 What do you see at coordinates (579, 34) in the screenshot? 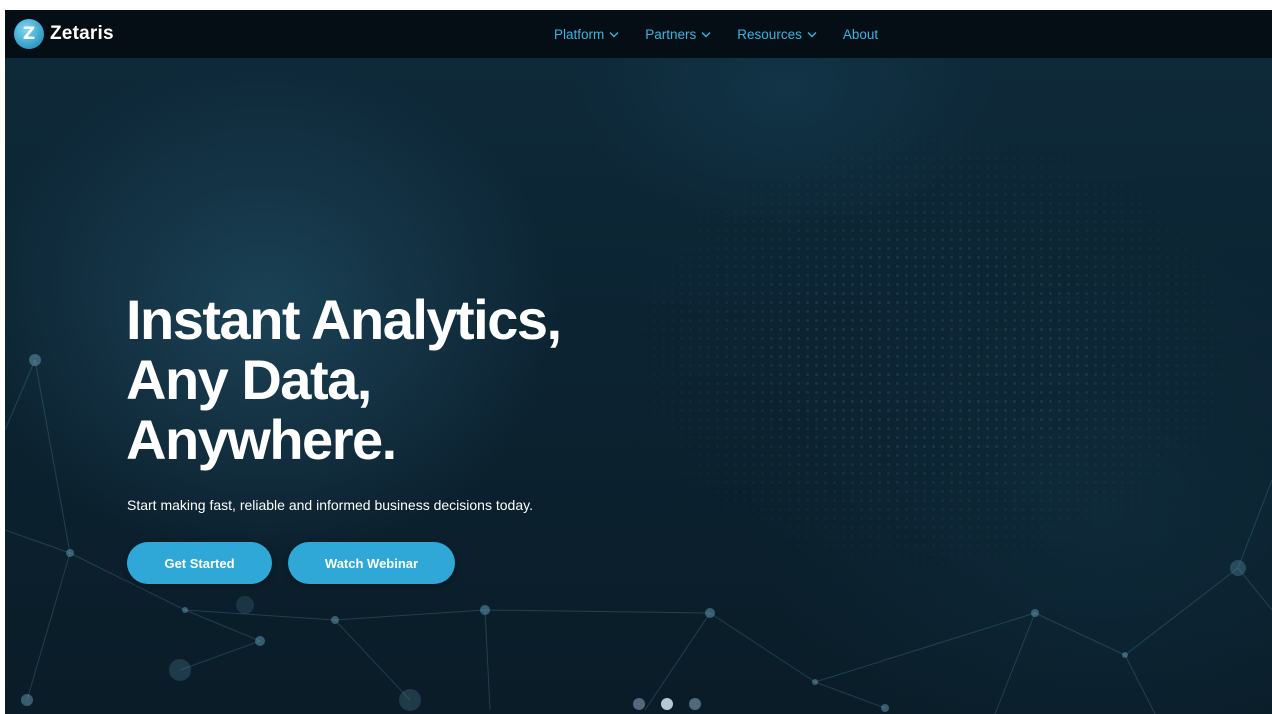
I see `nav-item-label: Platform` at bounding box center [579, 34].